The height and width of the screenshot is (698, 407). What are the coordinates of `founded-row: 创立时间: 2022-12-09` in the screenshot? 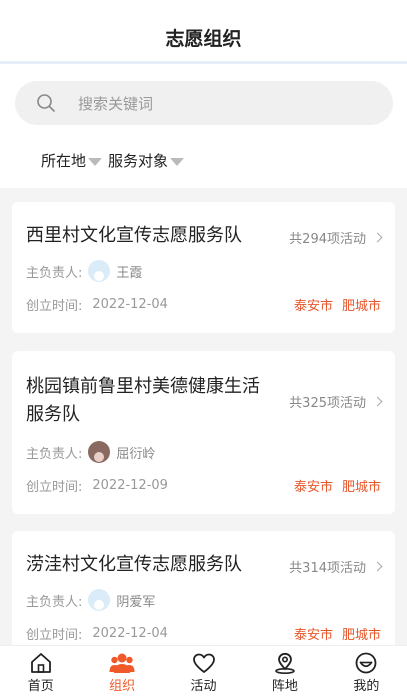 It's located at (97, 485).